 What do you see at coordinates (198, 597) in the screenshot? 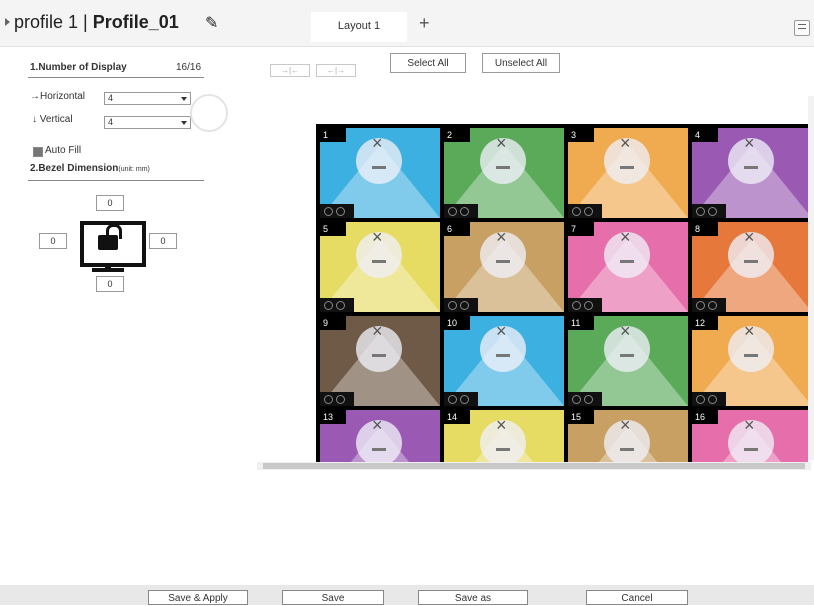
I see `save-apply-button: Save & Apply` at bounding box center [198, 597].